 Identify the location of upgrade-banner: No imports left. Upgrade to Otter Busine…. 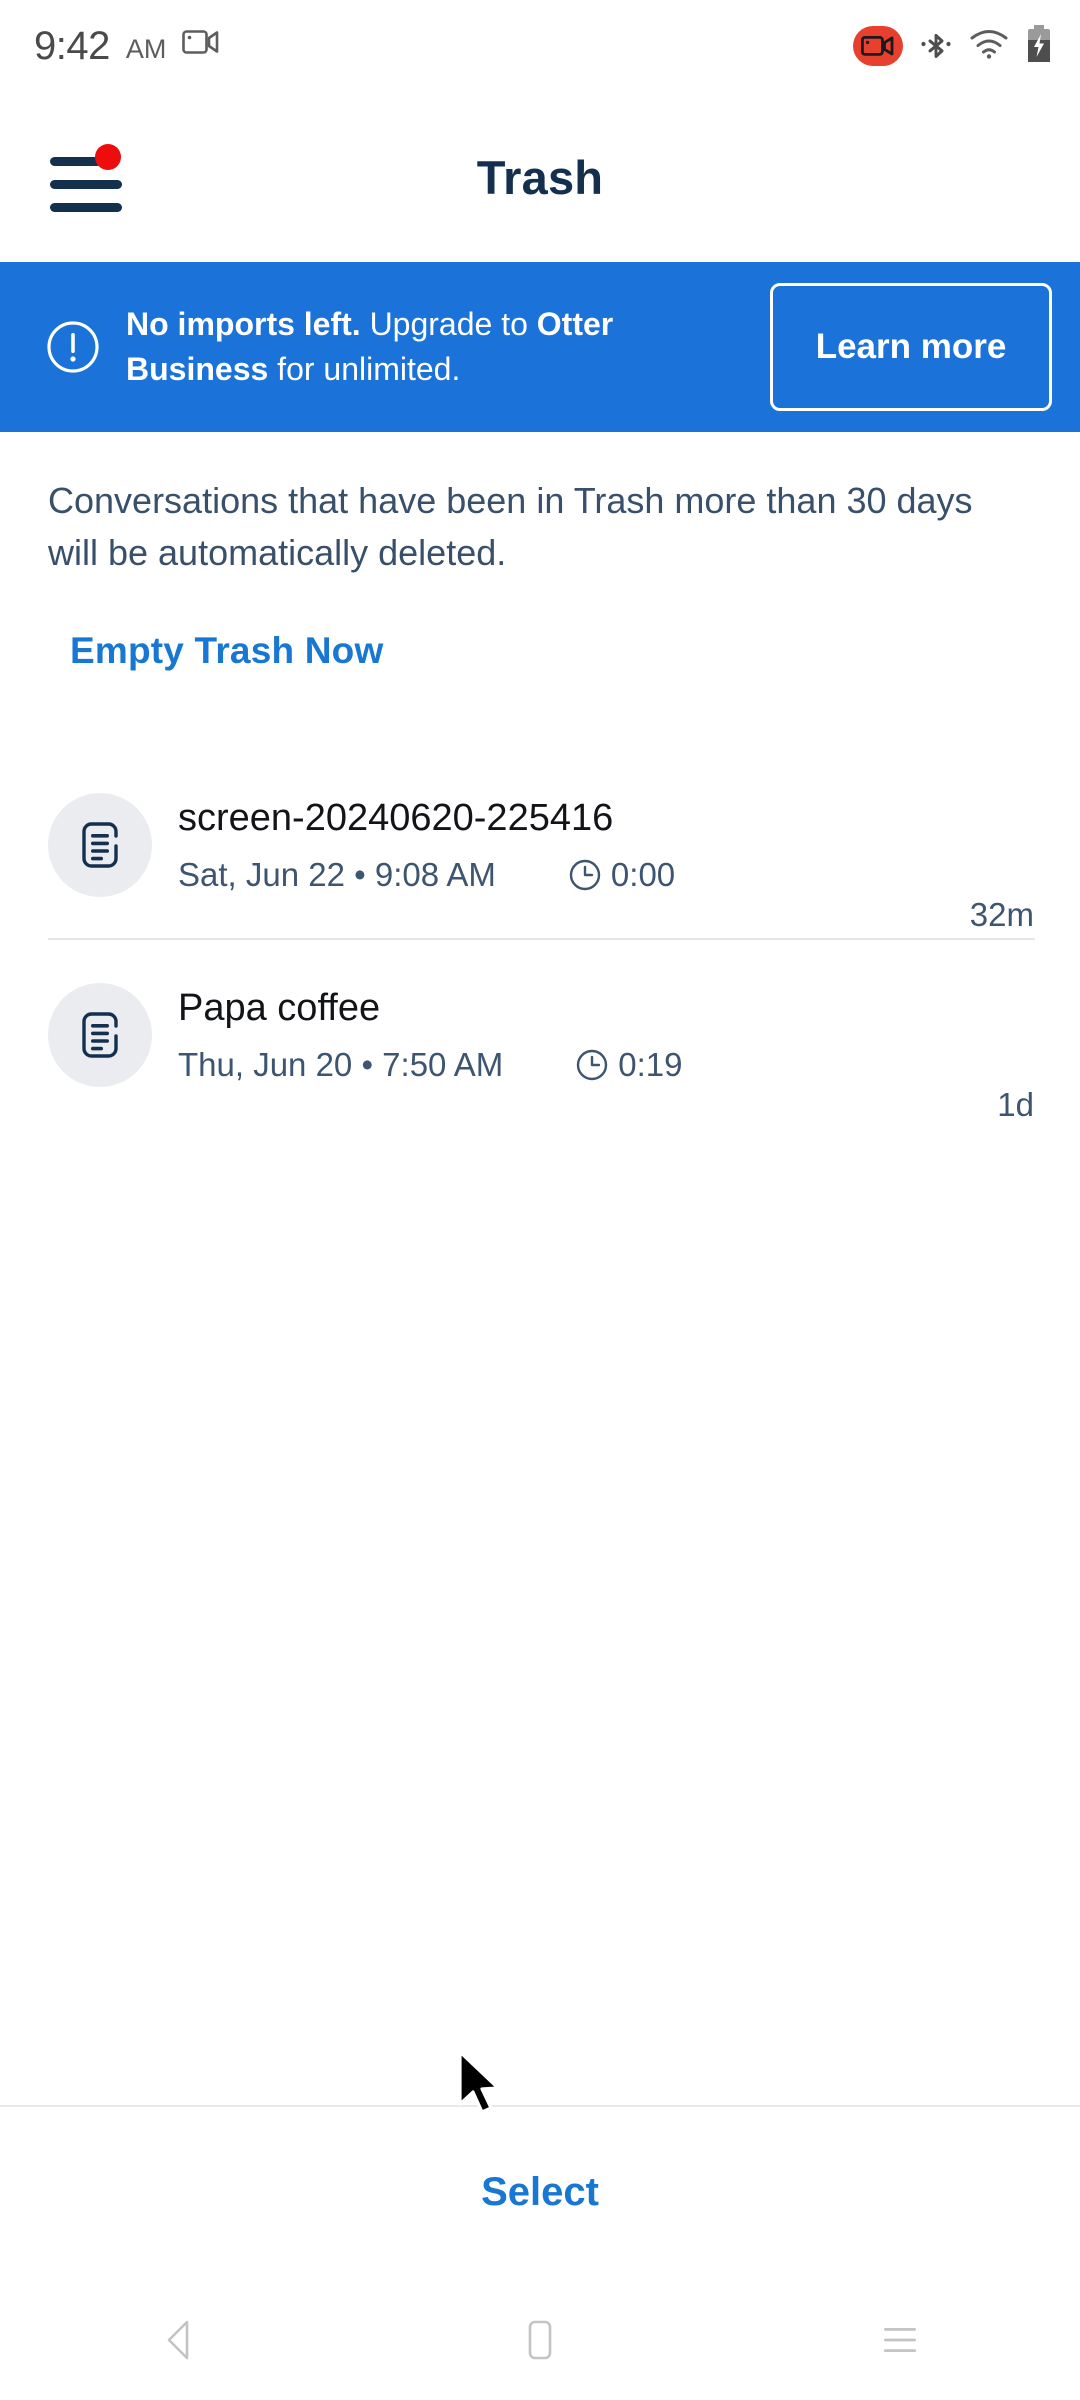
(540, 347).